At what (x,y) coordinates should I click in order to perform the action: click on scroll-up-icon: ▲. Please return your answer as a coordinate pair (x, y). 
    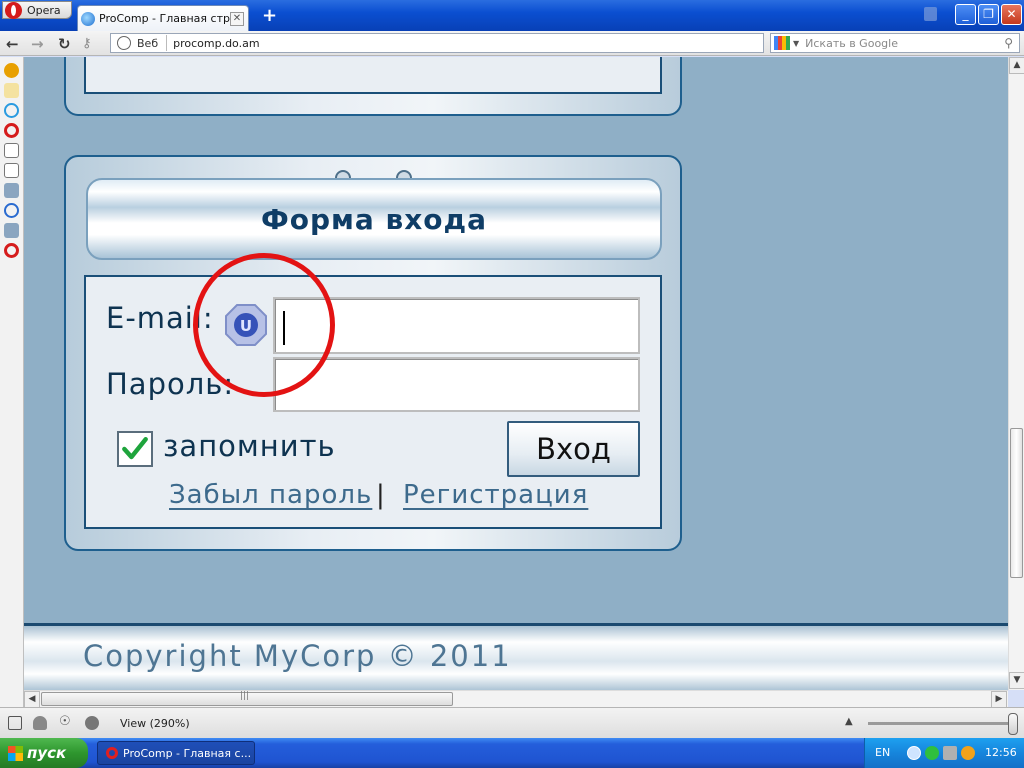
    Looking at the image, I should click on (1016, 65).